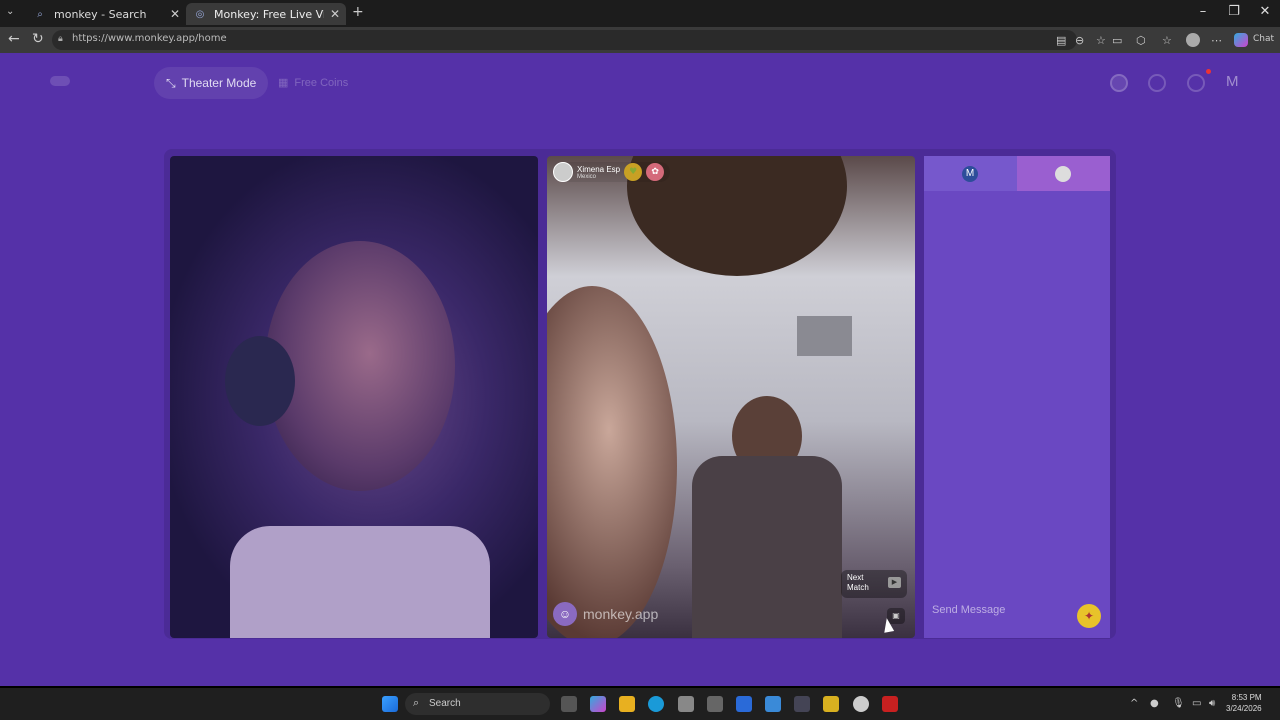 This screenshot has height=720, width=1280. I want to click on search-placeholder: Search, so click(445, 703).